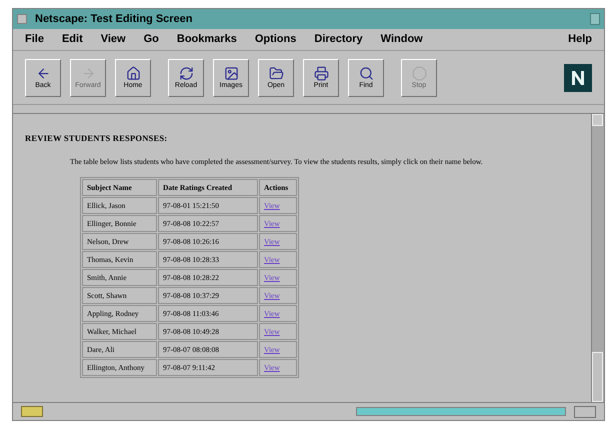  Describe the element at coordinates (34, 39) in the screenshot. I see `menu-item: File` at that location.